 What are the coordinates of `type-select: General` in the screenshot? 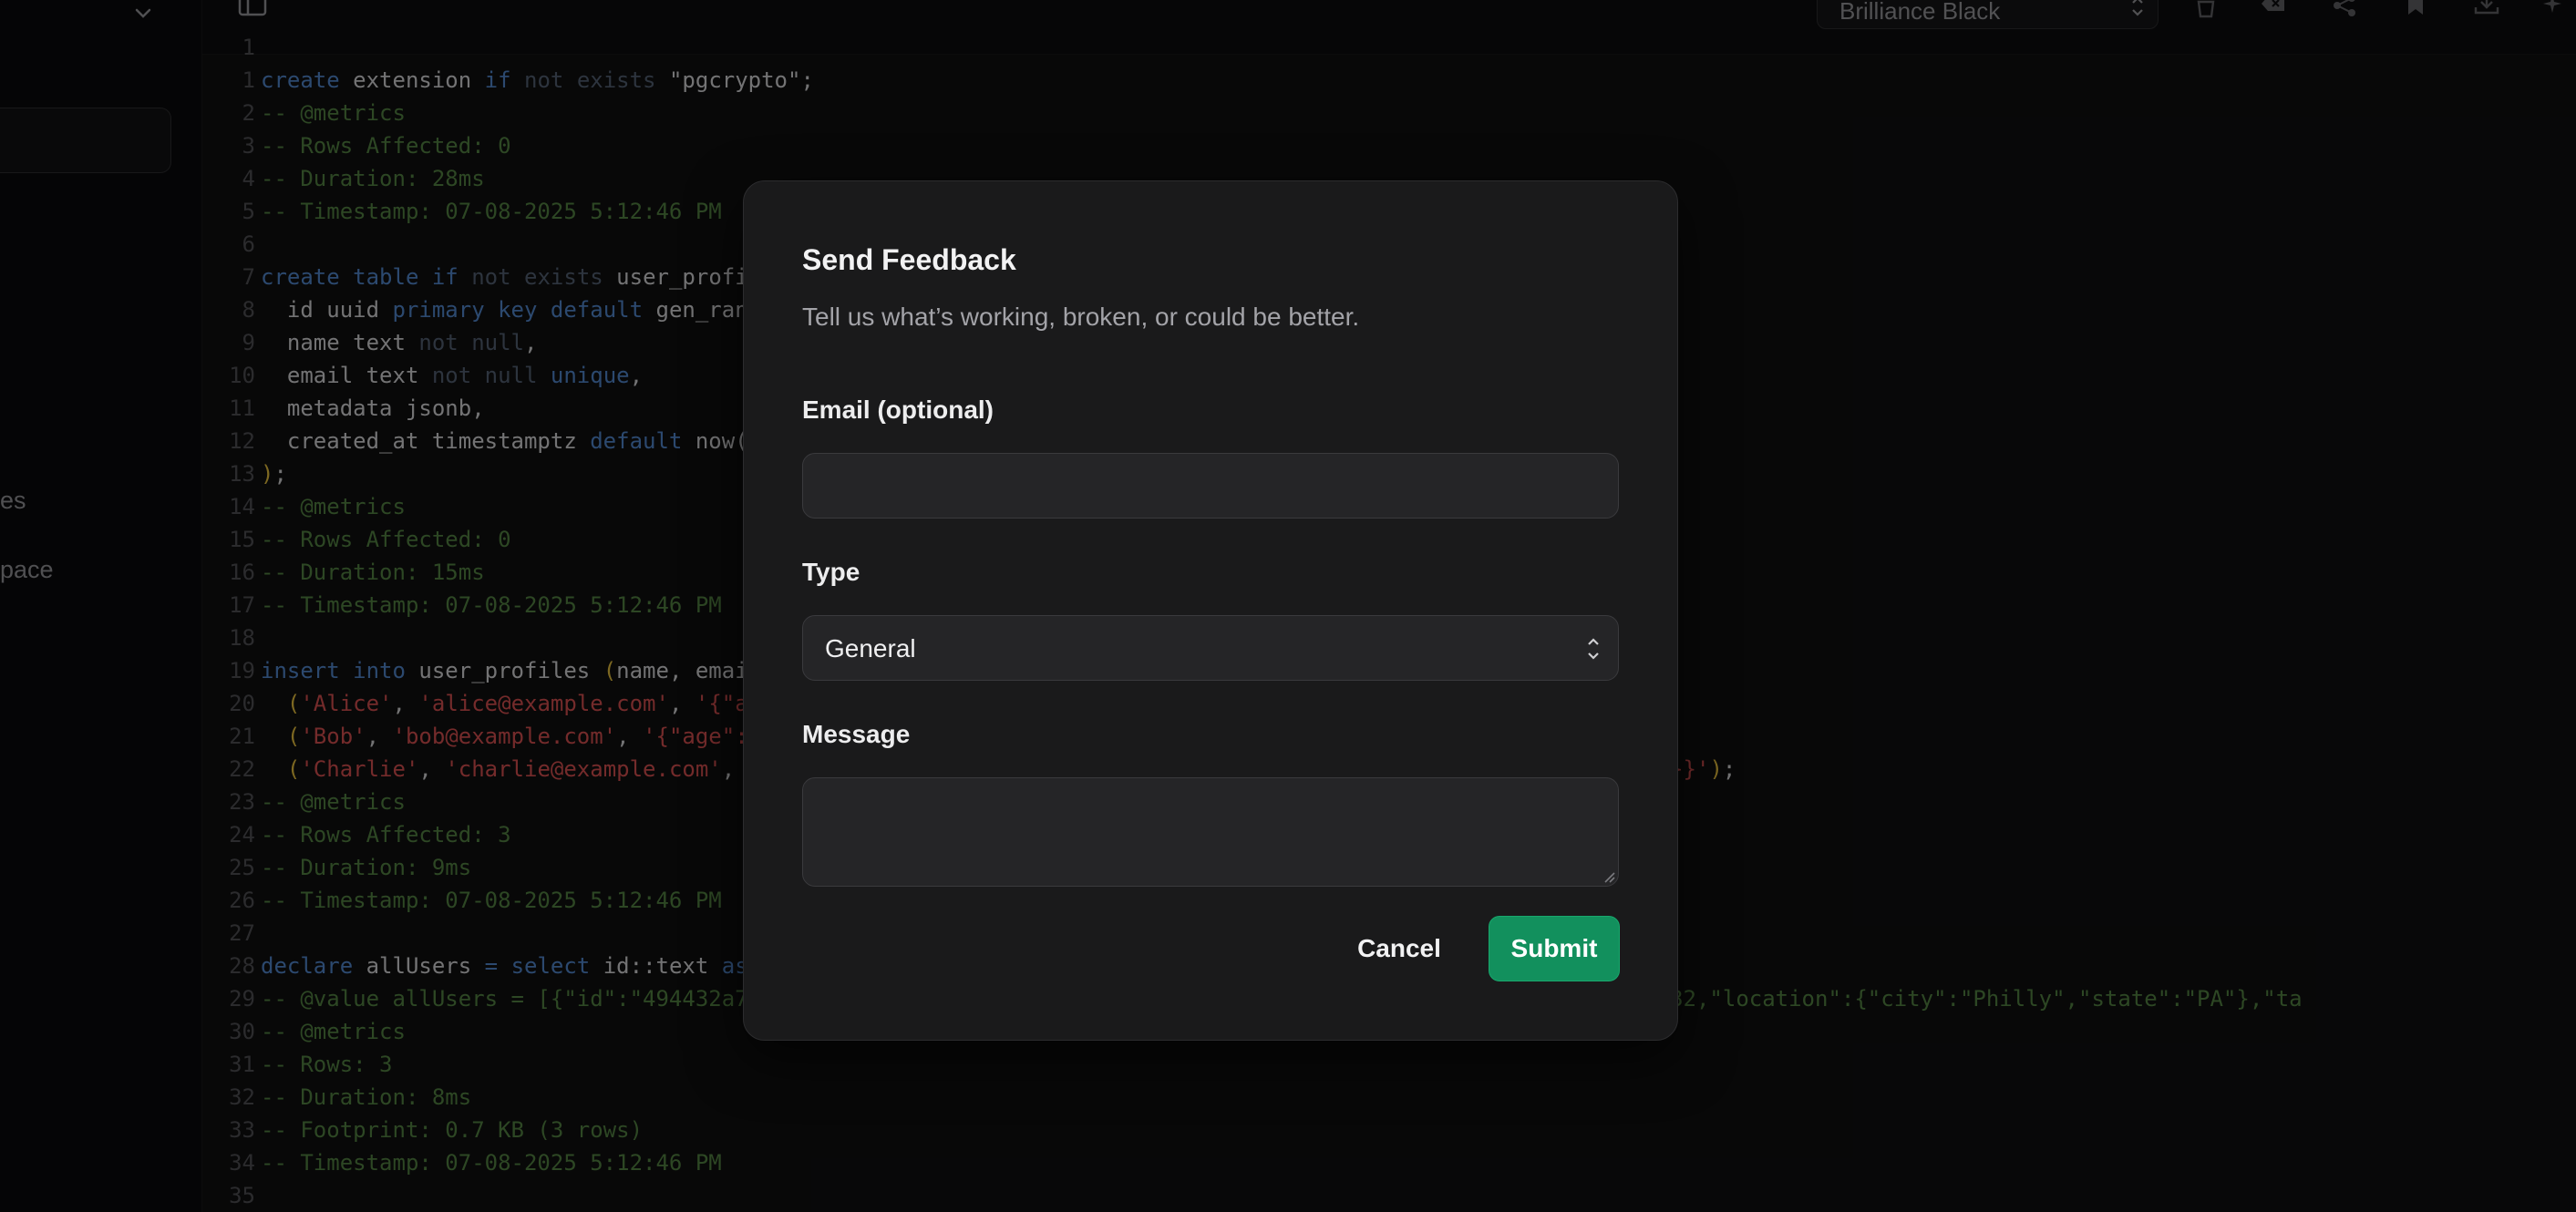 It's located at (1210, 648).